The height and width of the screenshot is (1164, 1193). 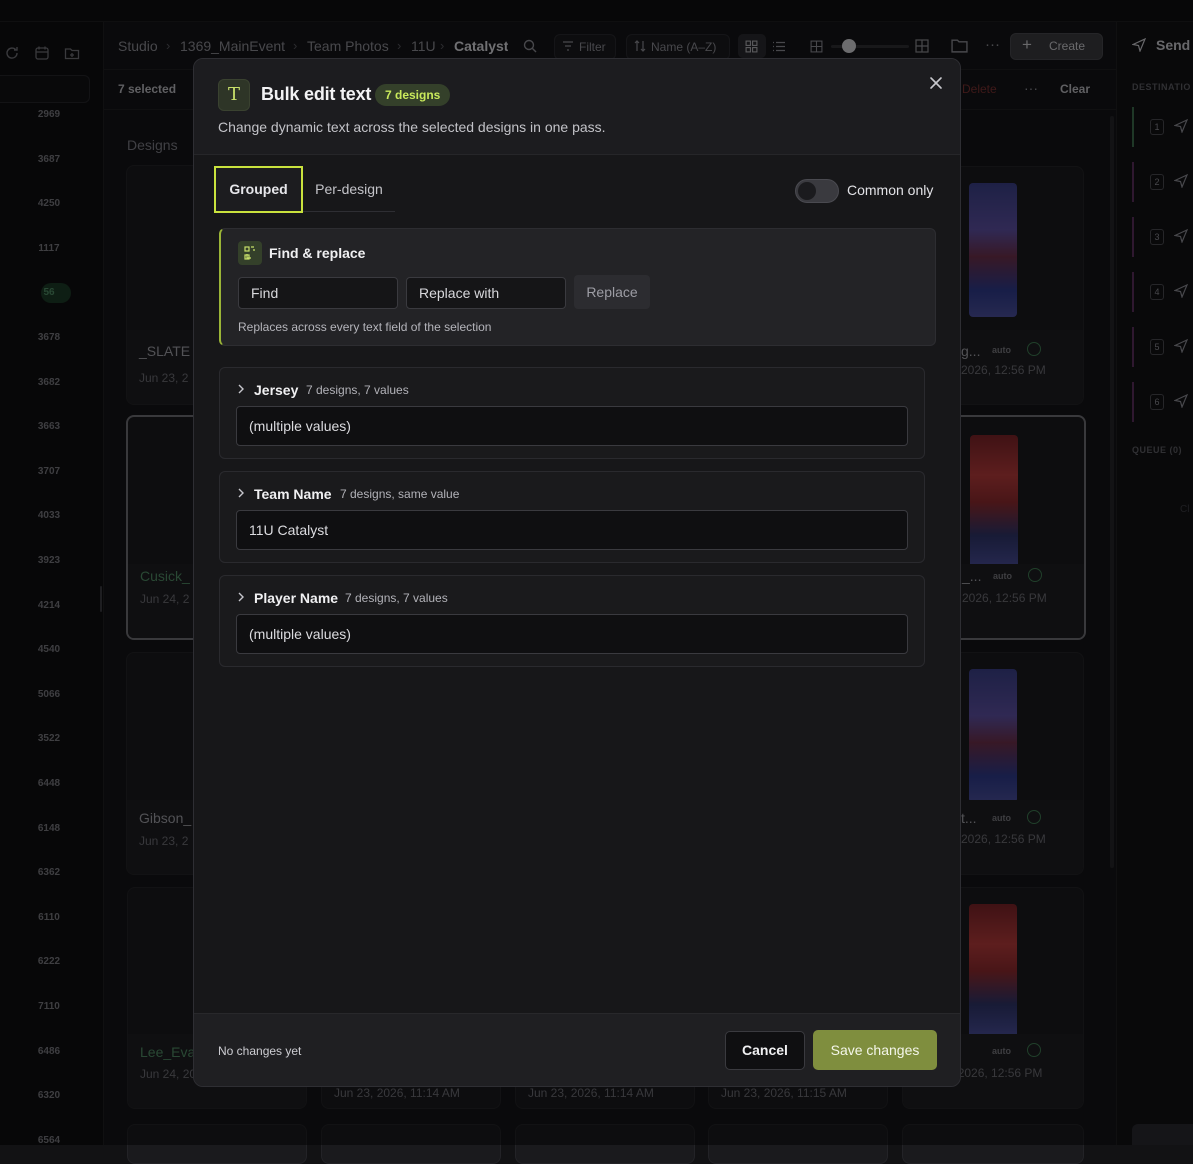 What do you see at coordinates (289, 530) in the screenshot?
I see `field-value: 11U Catalyst` at bounding box center [289, 530].